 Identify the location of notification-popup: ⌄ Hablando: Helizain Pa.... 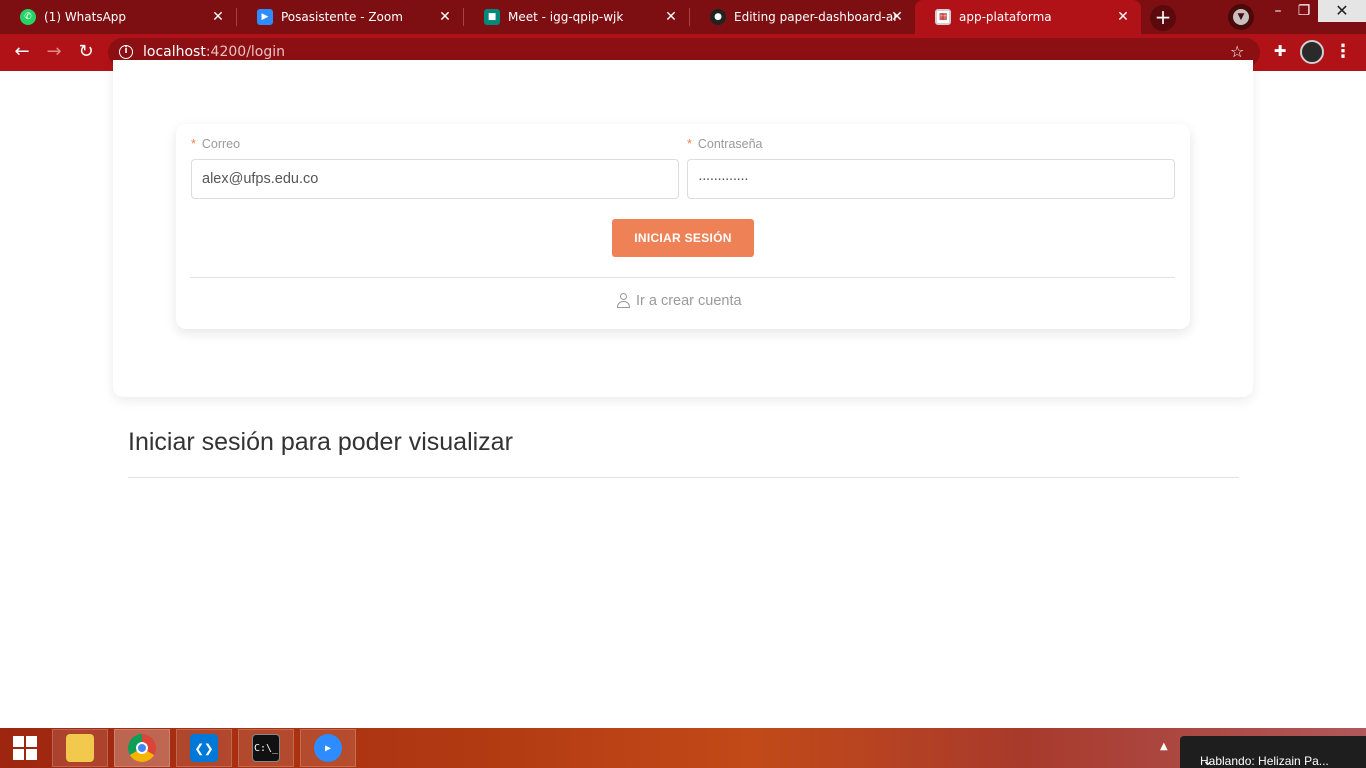
(1273, 752).